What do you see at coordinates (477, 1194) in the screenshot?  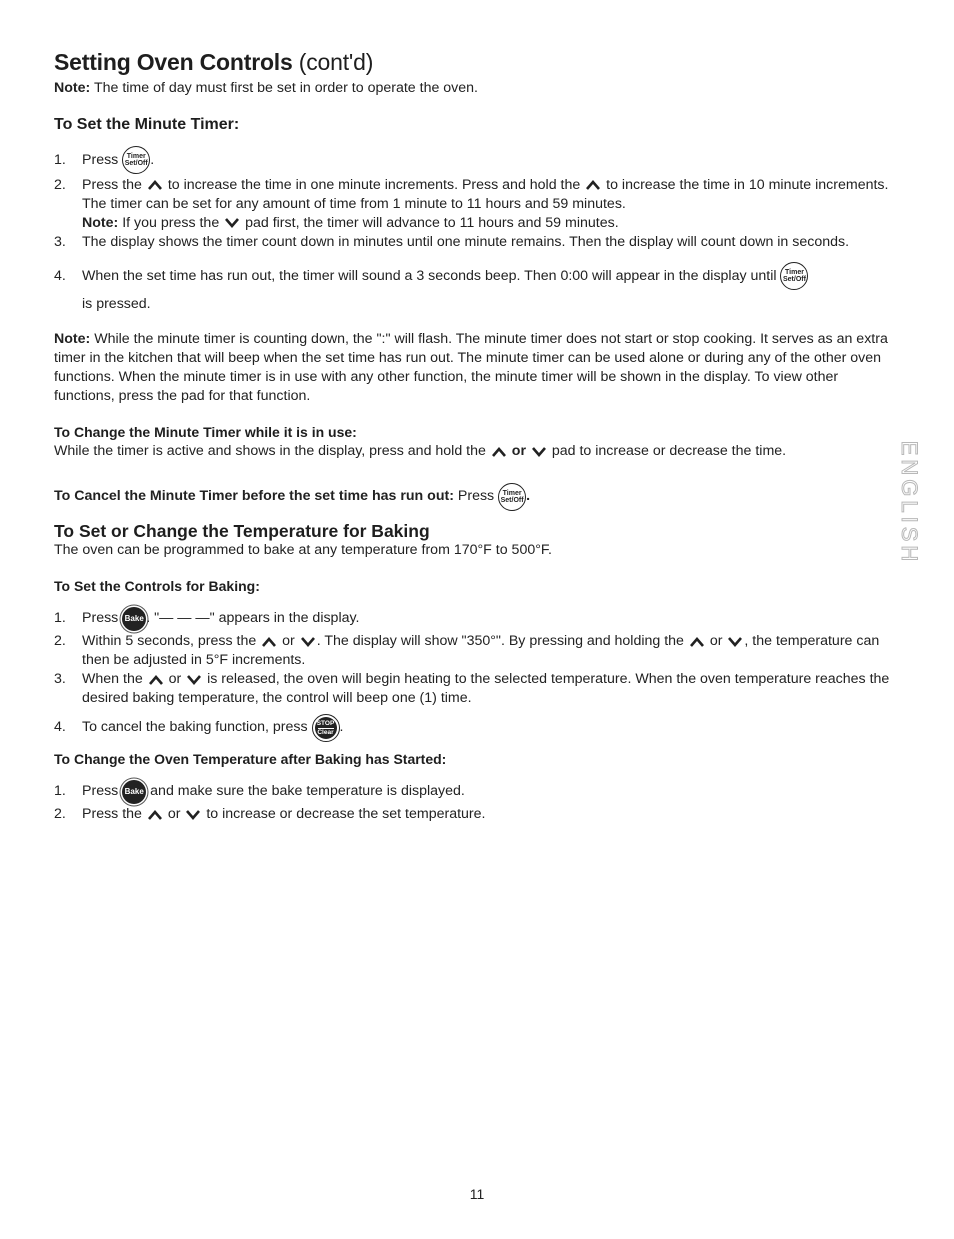 I see `page-number: 11` at bounding box center [477, 1194].